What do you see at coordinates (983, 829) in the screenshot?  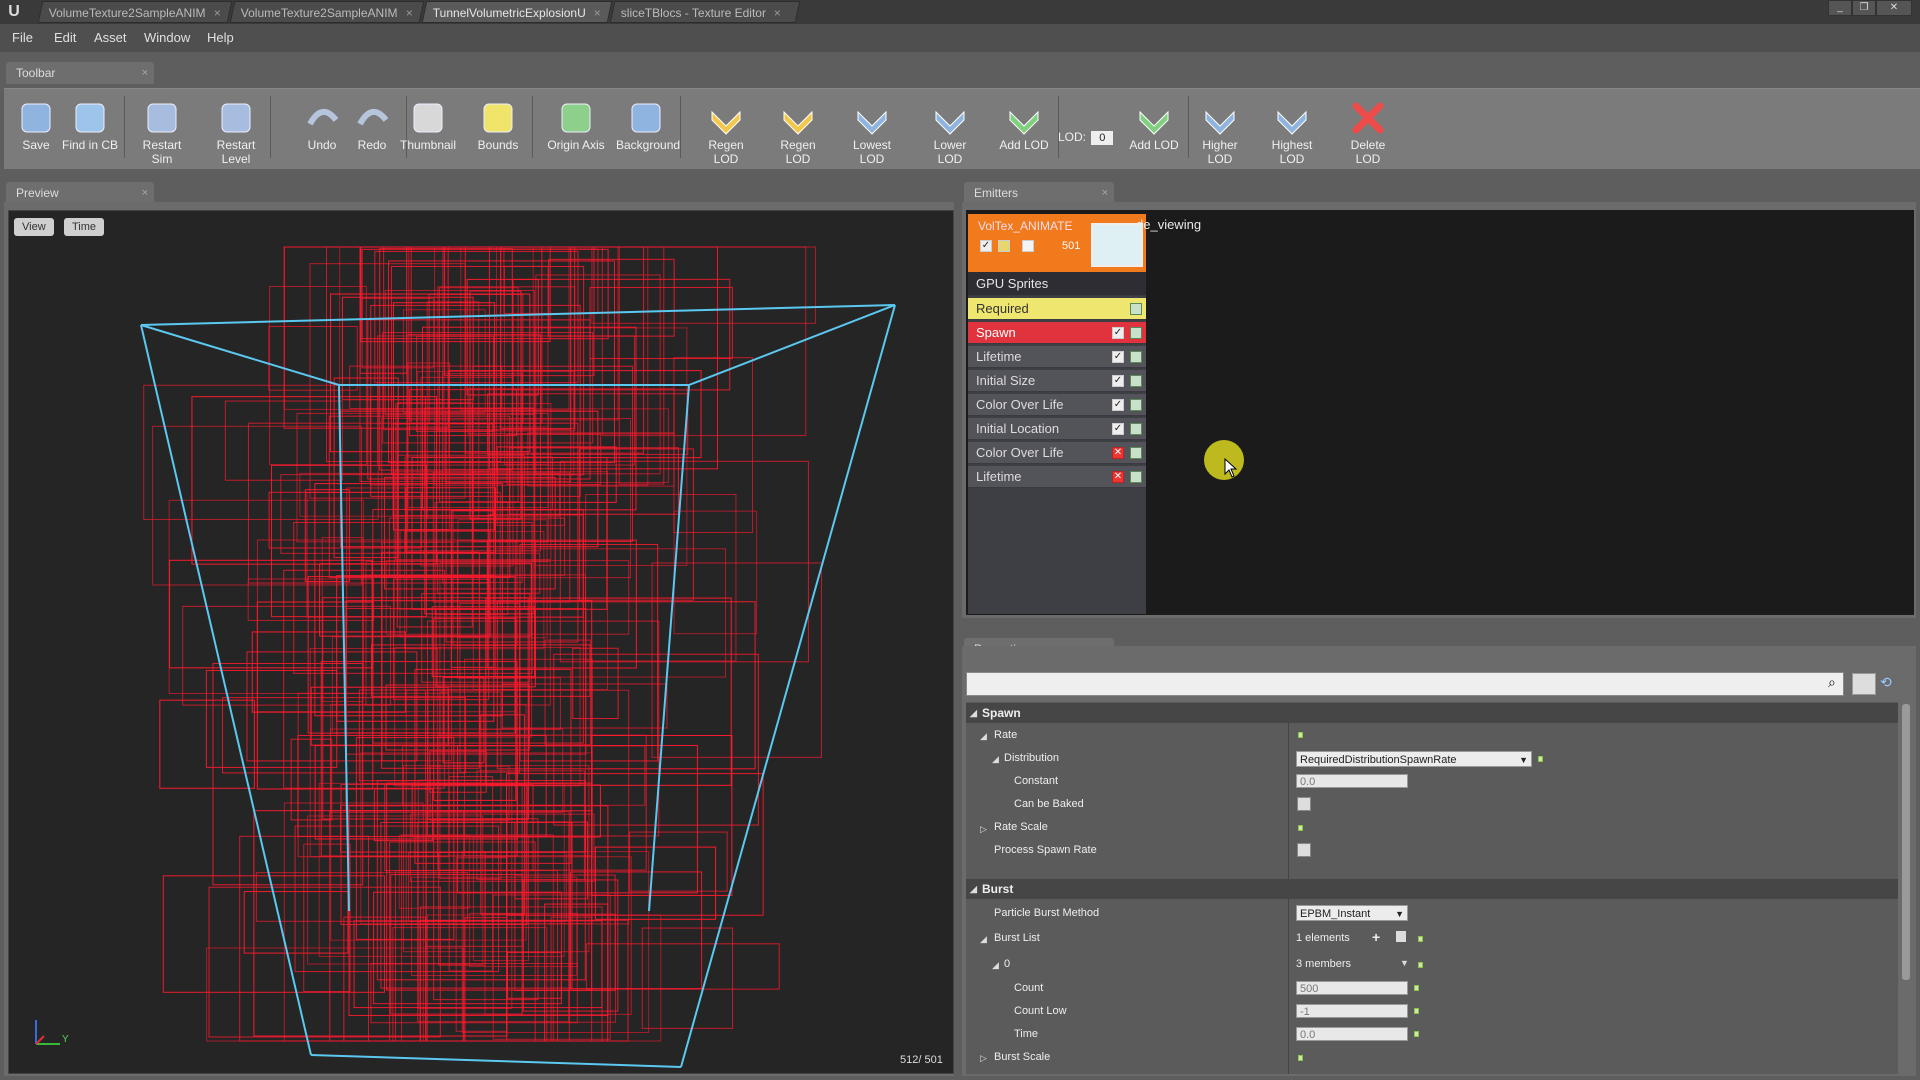 I see `expand-rate-scale-icon: ▷` at bounding box center [983, 829].